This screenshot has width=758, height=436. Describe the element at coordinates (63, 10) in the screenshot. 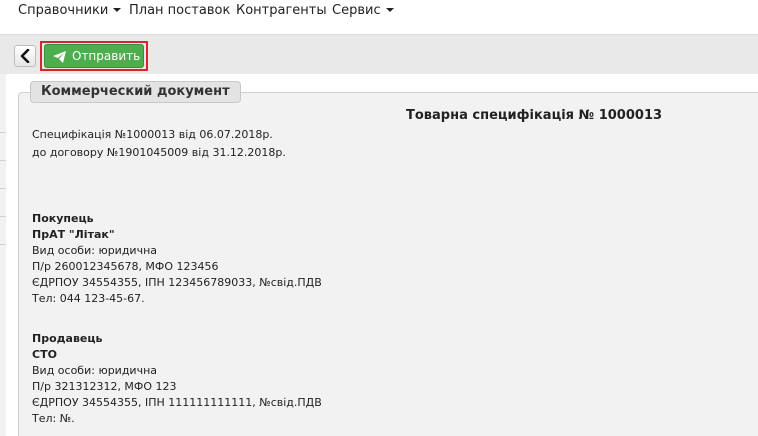

I see `menu-directories-label: Справочники` at that location.